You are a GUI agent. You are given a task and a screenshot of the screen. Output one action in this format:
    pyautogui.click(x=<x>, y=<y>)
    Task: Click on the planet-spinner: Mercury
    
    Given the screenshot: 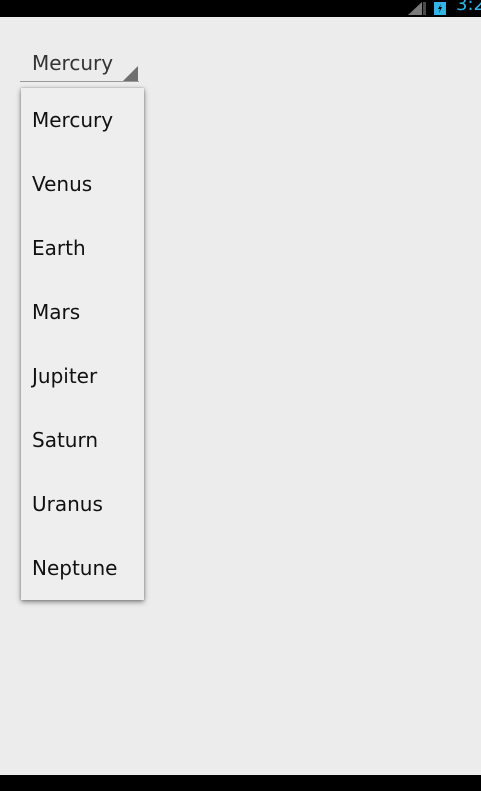 What is the action you would take?
    pyautogui.click(x=79, y=64)
    